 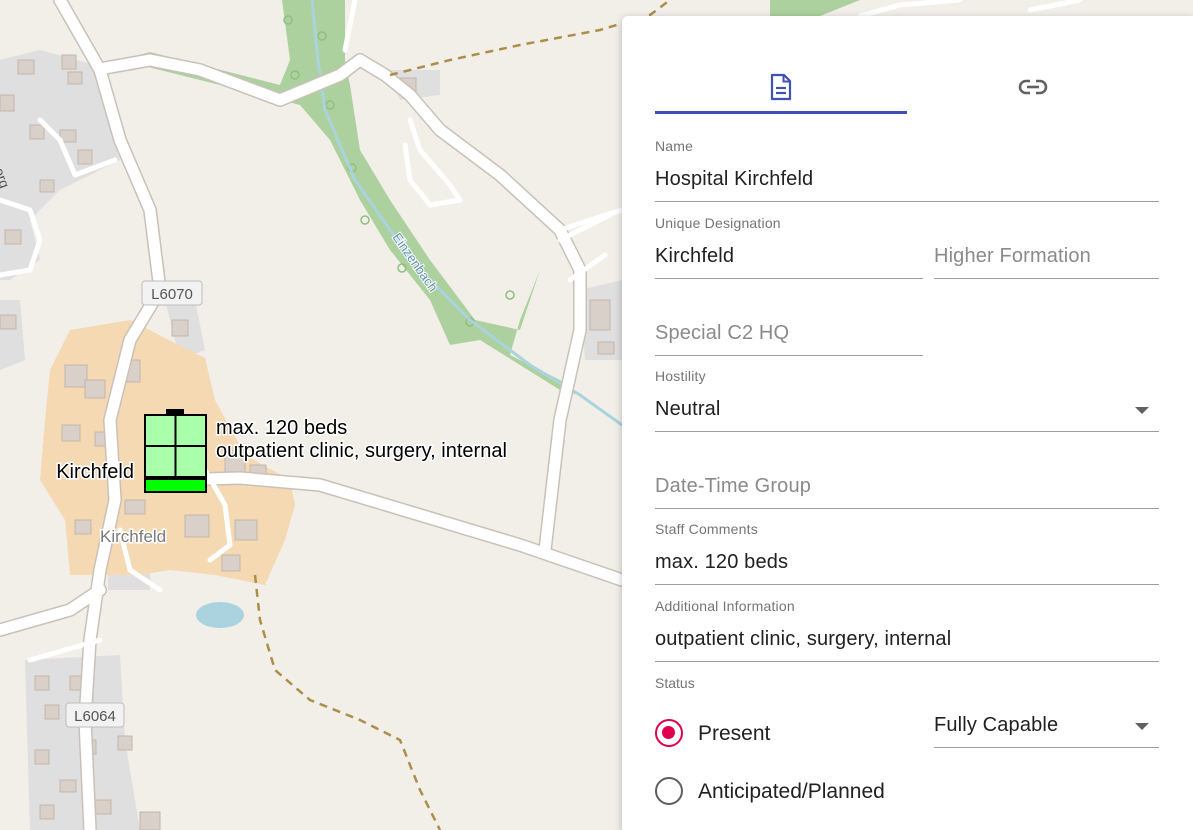 What do you see at coordinates (722, 333) in the screenshot?
I see `special-c2-hq-placeholder: Special C2 HQ` at bounding box center [722, 333].